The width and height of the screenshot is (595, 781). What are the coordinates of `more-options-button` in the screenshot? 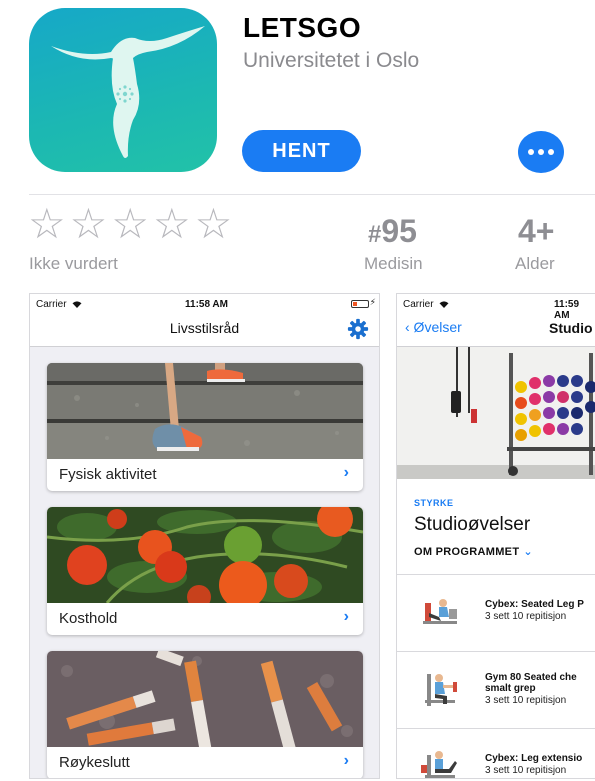 It's located at (541, 152).